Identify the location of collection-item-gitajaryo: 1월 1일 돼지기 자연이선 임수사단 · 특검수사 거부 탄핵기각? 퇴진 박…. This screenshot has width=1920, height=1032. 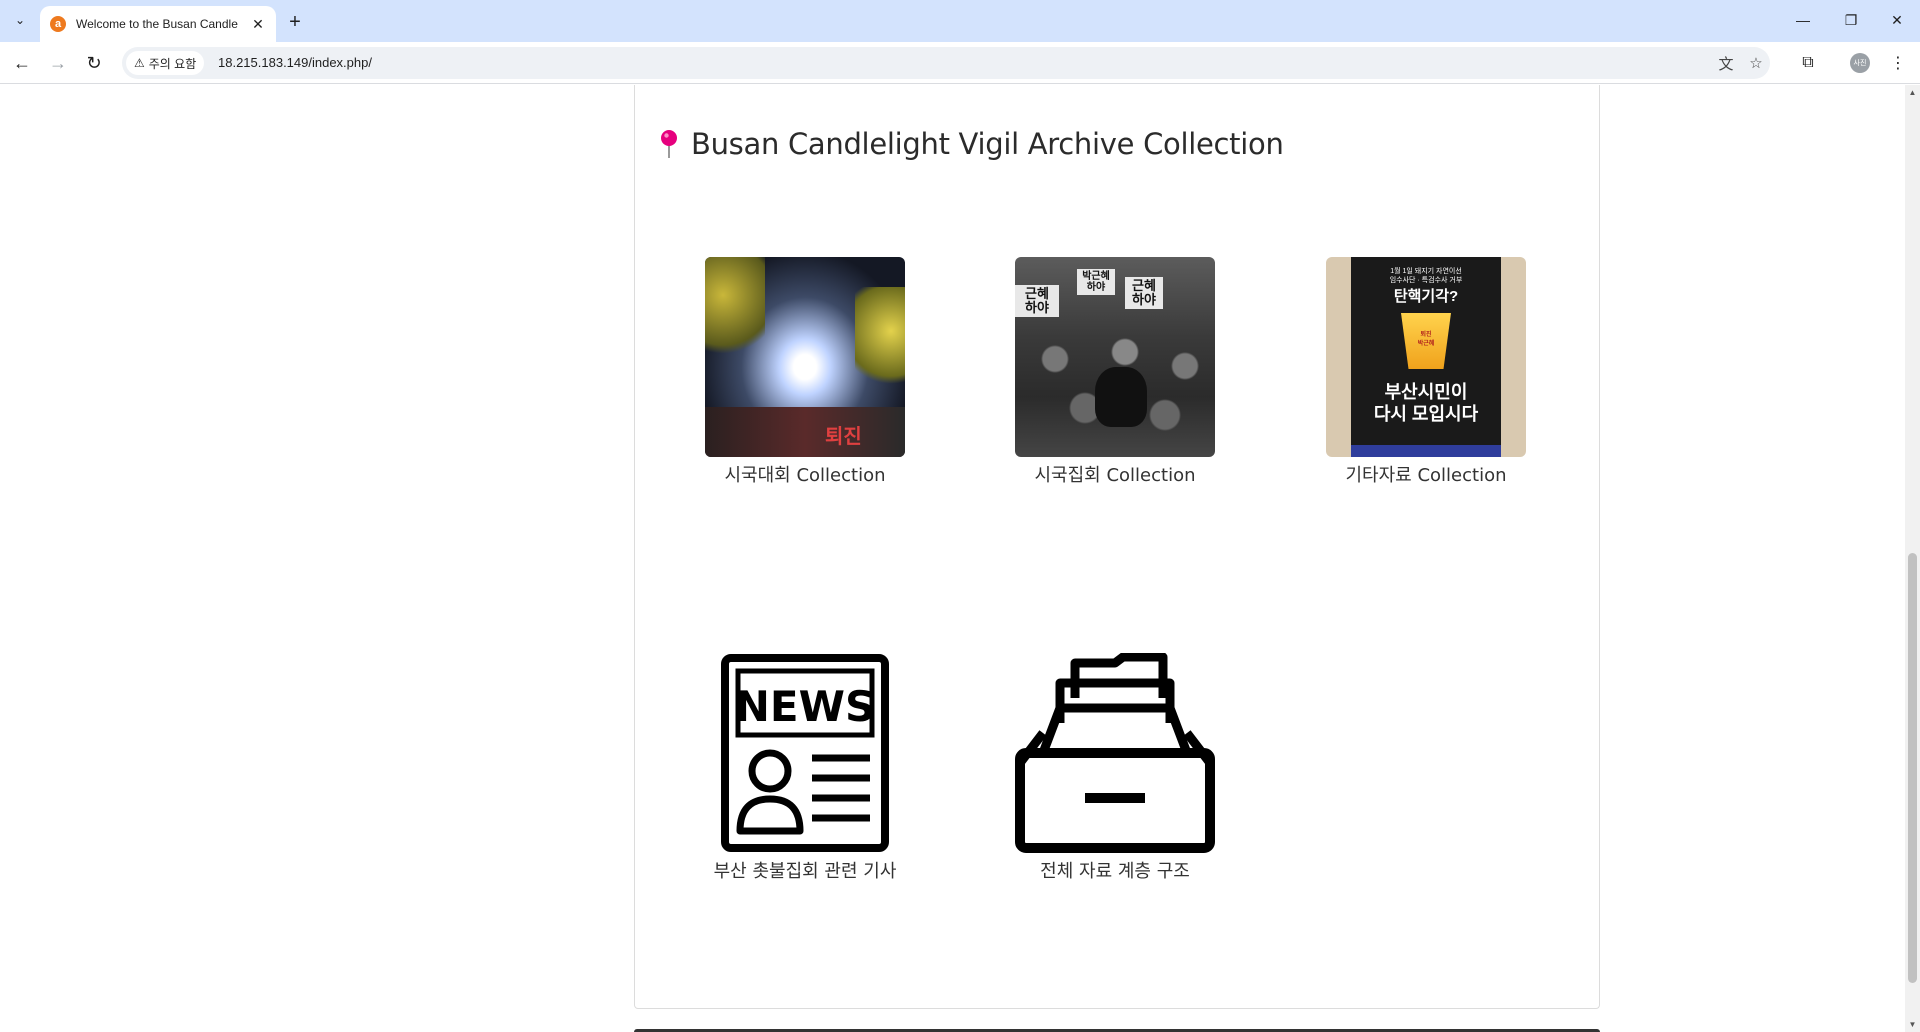
(1426, 372).